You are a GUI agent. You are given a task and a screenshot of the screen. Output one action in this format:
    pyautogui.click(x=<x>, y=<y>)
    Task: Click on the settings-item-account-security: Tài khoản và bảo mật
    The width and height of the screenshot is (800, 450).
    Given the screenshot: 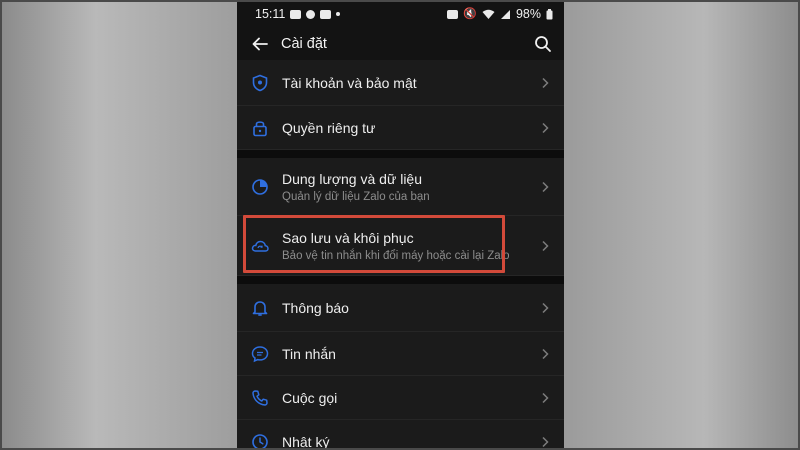 What is the action you would take?
    pyautogui.click(x=400, y=83)
    